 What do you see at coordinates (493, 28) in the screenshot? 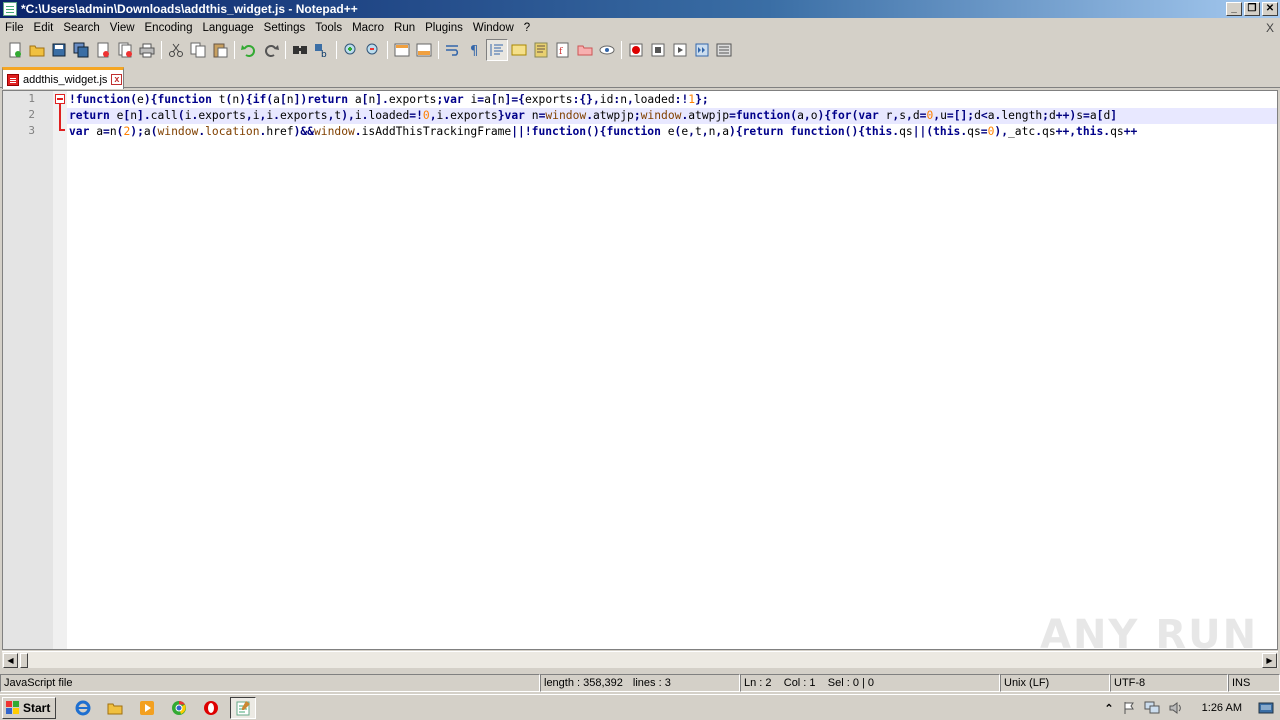
I see `menu-window: Window` at bounding box center [493, 28].